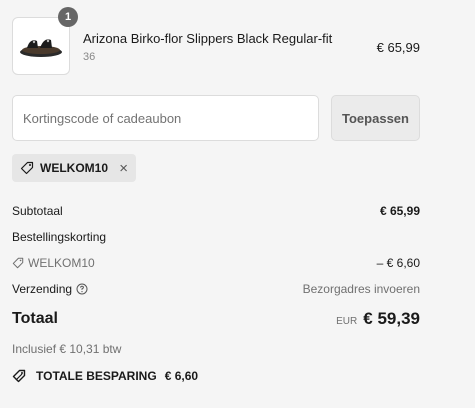 Image resolution: width=475 pixels, height=408 pixels. I want to click on shipping-label-group: Verzending, so click(50, 289).